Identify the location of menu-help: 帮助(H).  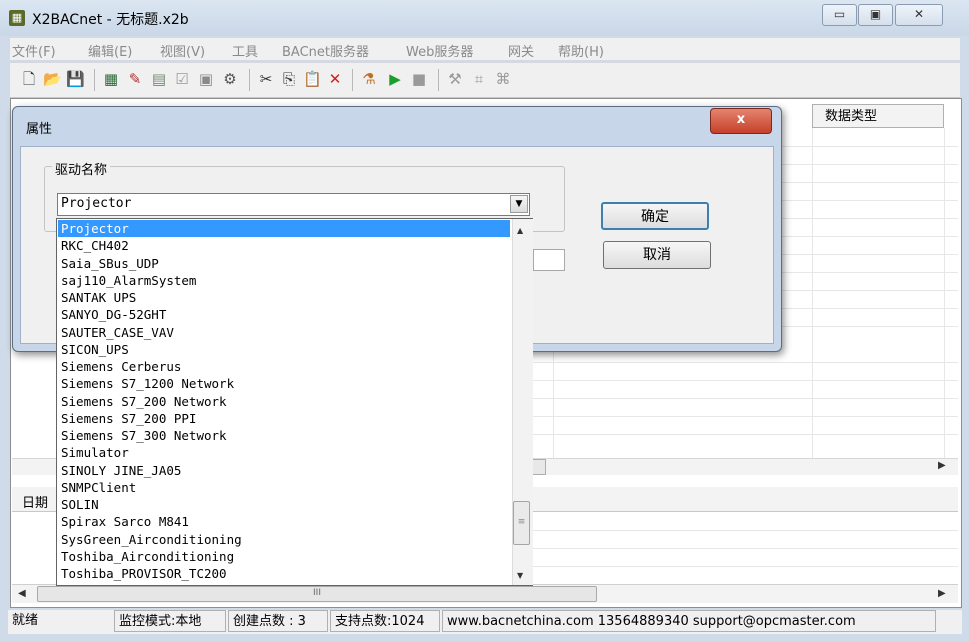
(581, 50).